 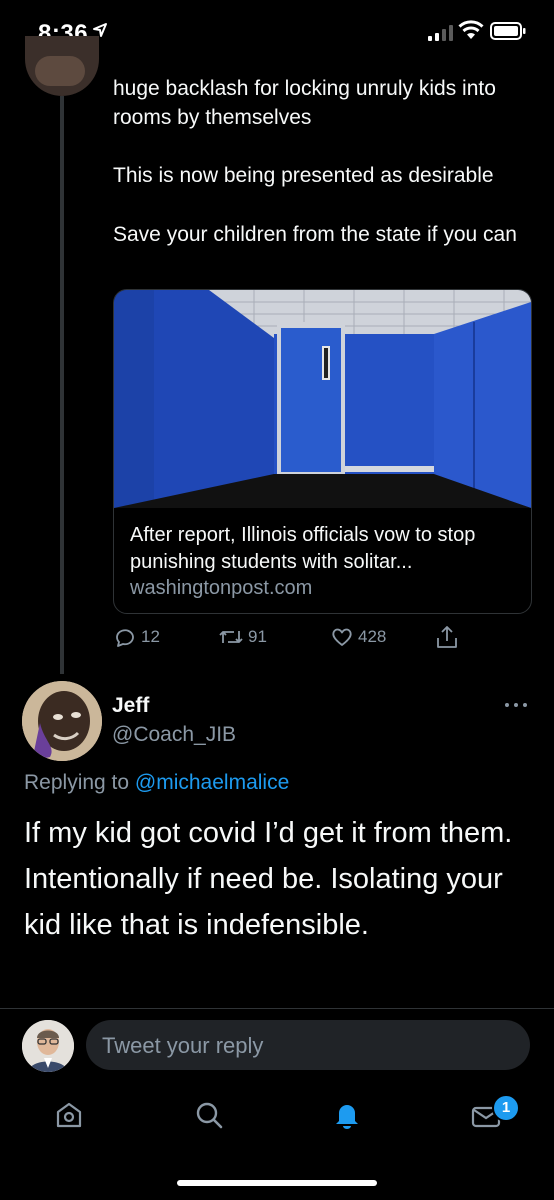 What do you see at coordinates (150, 636) in the screenshot?
I see `reply-count: 12` at bounding box center [150, 636].